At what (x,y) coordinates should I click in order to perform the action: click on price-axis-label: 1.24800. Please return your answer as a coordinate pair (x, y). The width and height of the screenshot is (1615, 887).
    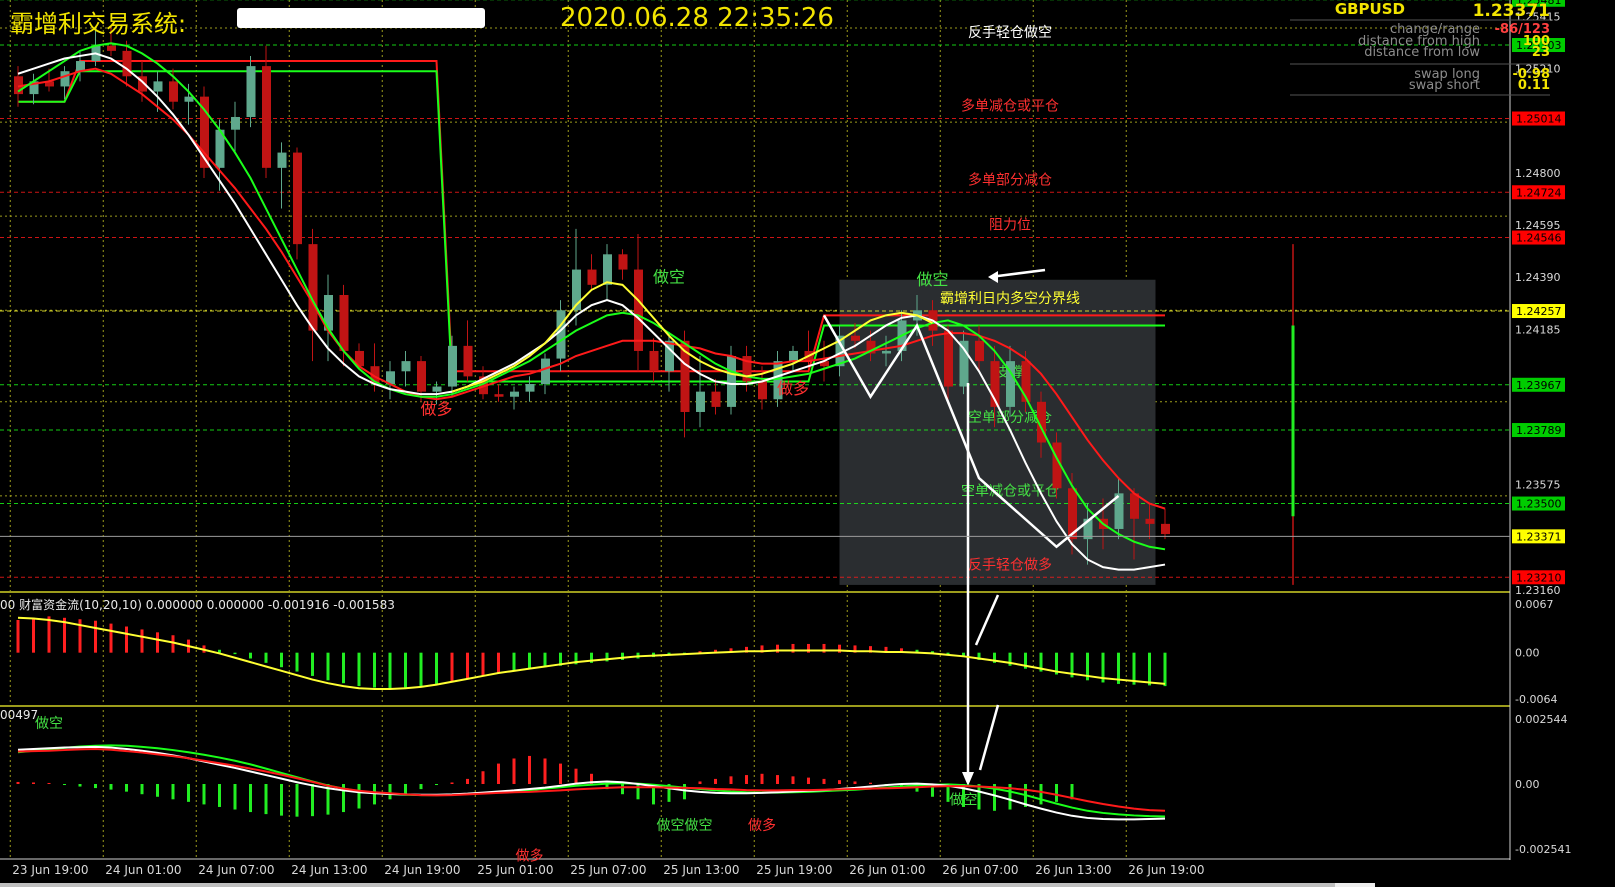
    Looking at the image, I should click on (1538, 173).